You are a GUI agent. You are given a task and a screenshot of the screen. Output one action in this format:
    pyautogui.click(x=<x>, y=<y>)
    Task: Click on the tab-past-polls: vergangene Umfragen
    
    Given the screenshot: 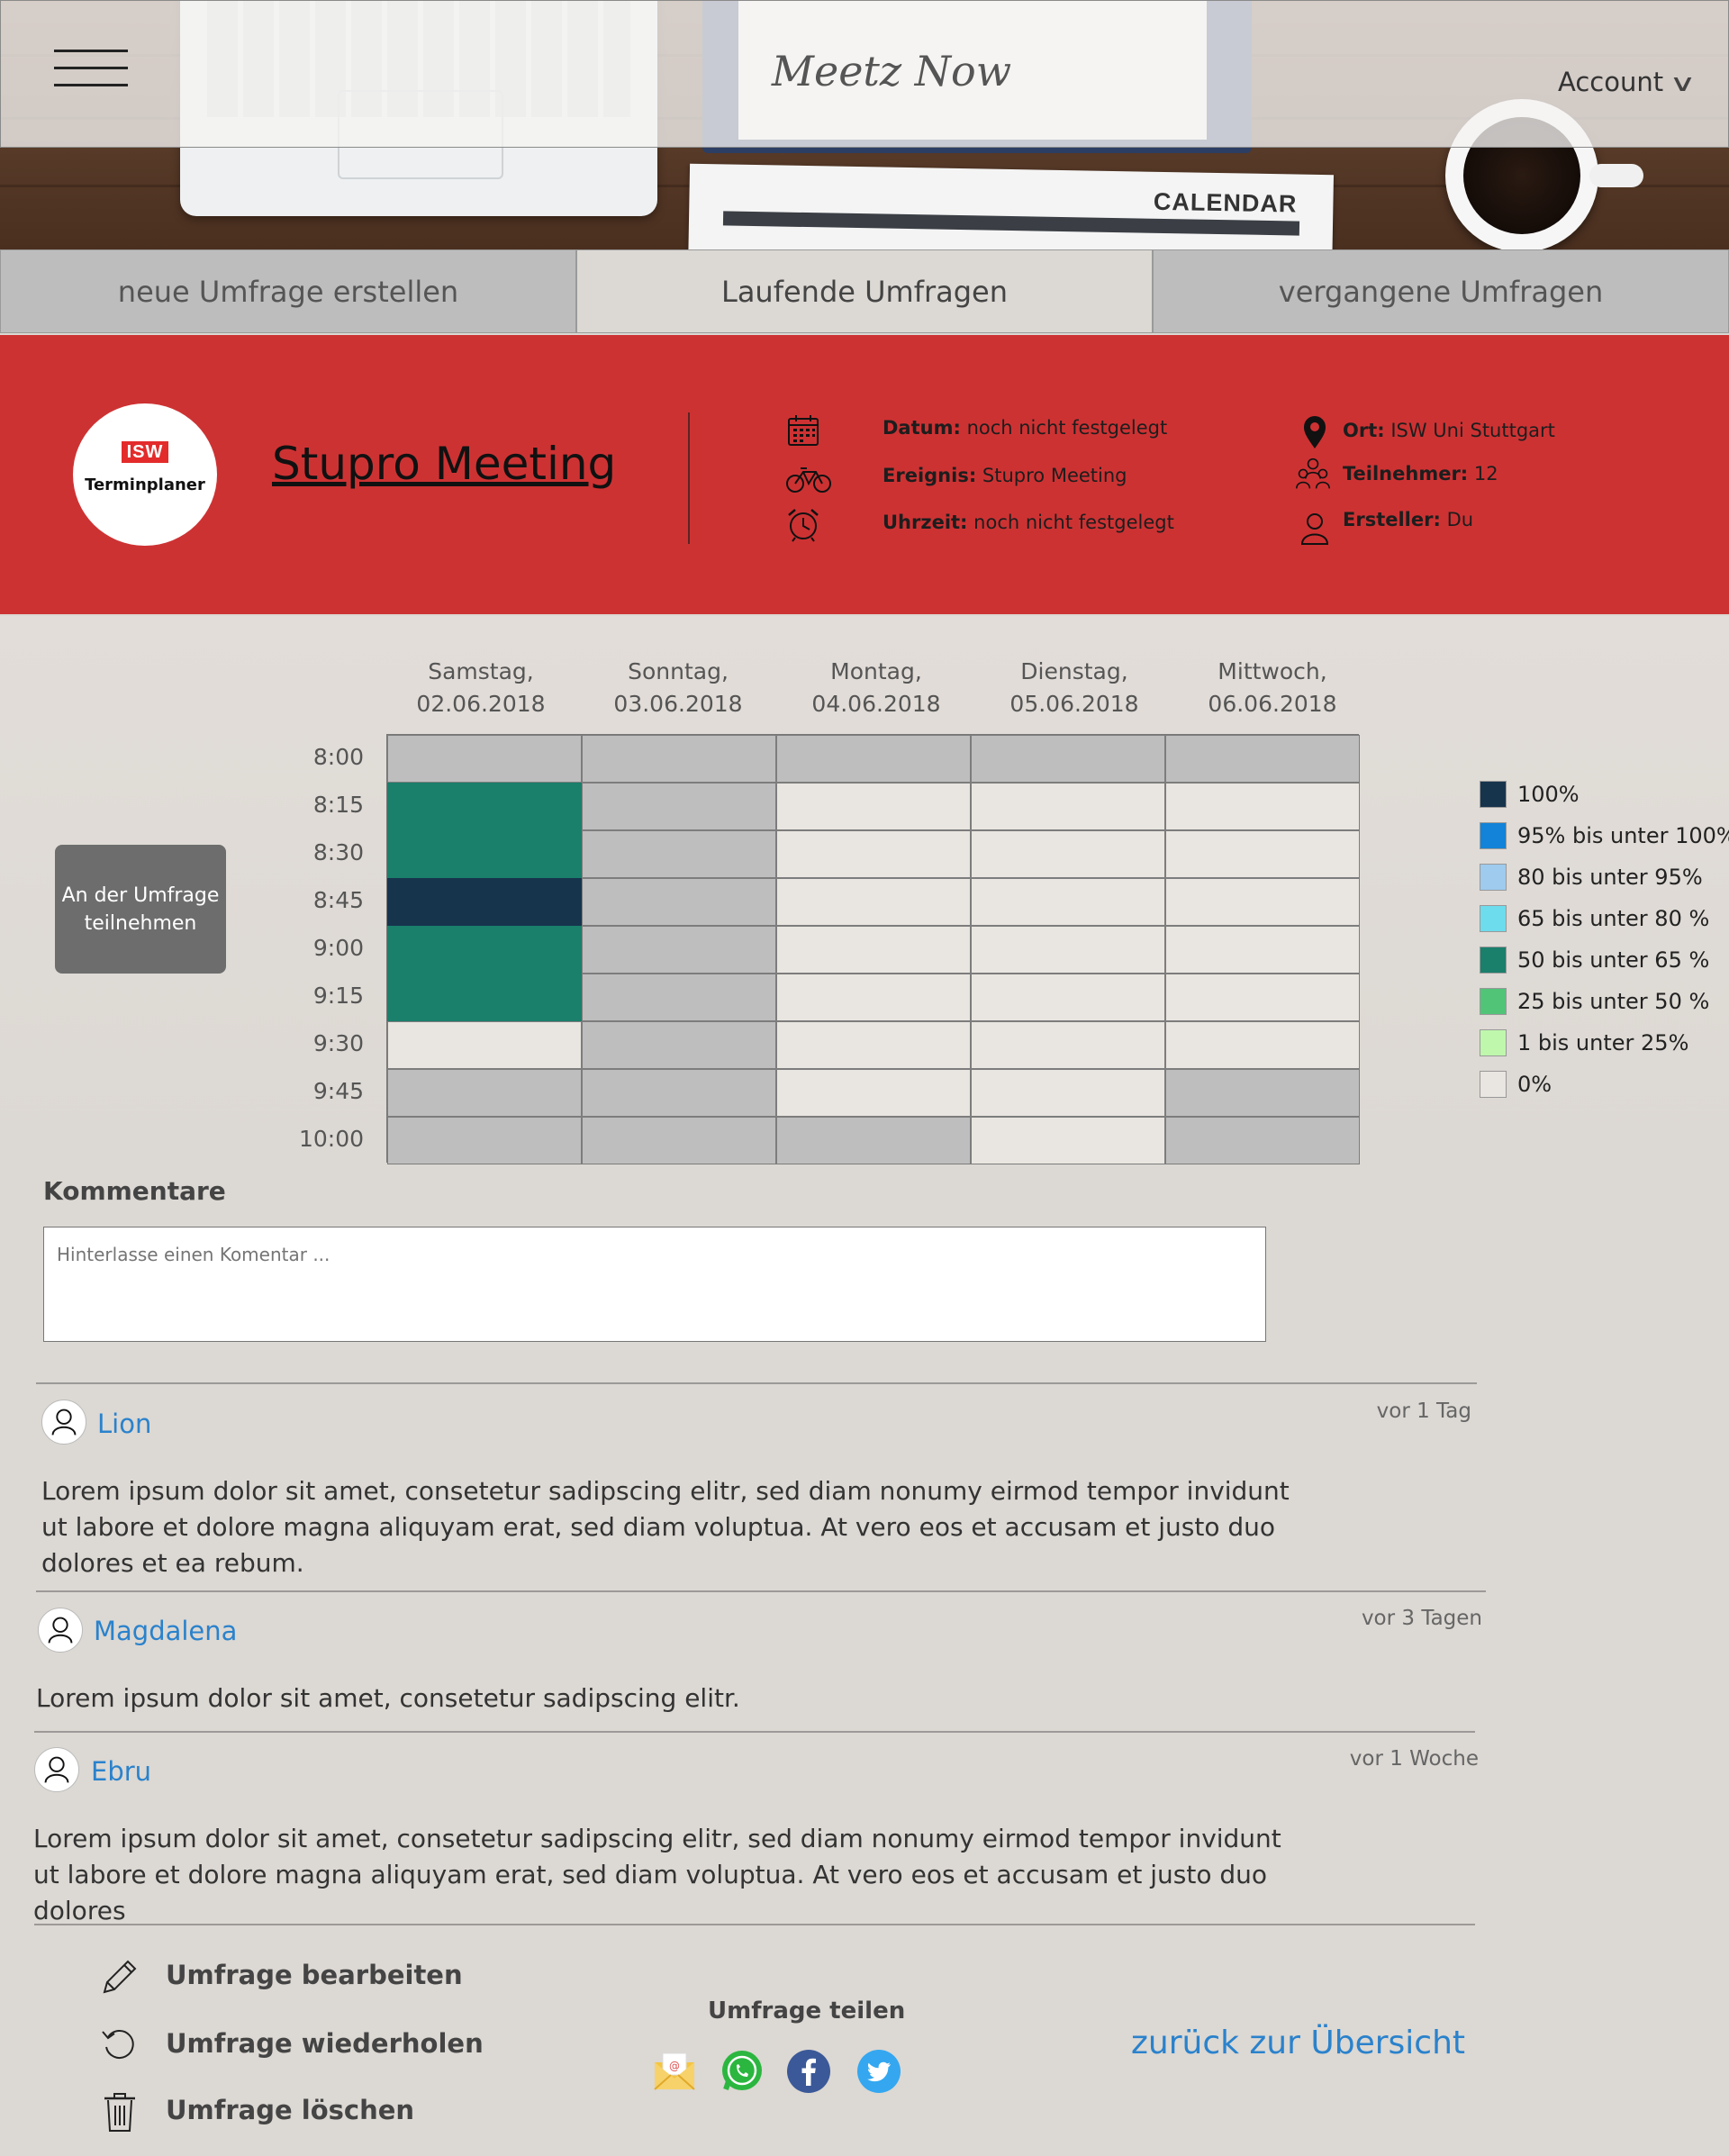 What is the action you would take?
    pyautogui.click(x=1441, y=291)
    